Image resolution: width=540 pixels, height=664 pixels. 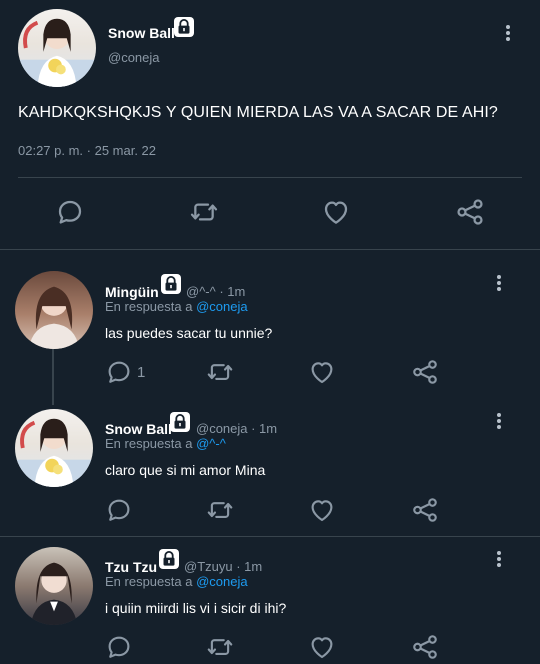 What do you see at coordinates (196, 608) in the screenshot?
I see `reply-text: i quiin miirdi lis vi i sicir di ihi?` at bounding box center [196, 608].